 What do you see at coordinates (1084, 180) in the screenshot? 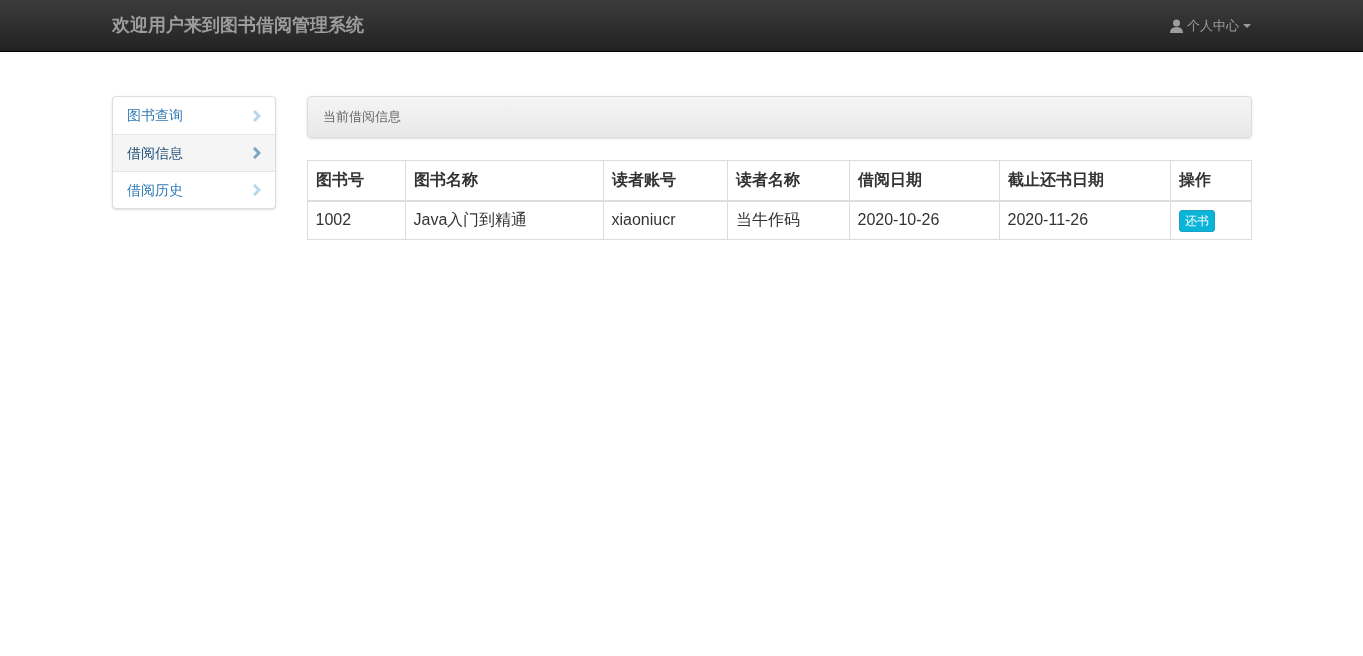
I see `column-header: 截止还书日期` at bounding box center [1084, 180].